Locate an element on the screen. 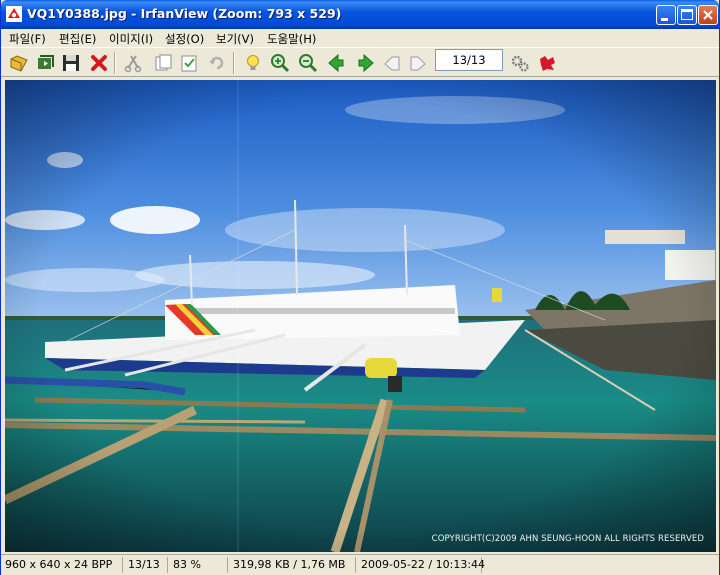 The image size is (720, 575). status-page: 13/13 is located at coordinates (146, 565).